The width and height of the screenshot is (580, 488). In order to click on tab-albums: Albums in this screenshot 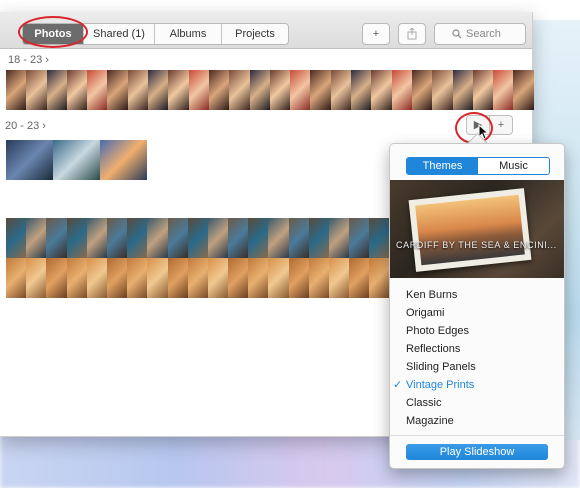, I will do `click(188, 34)`.